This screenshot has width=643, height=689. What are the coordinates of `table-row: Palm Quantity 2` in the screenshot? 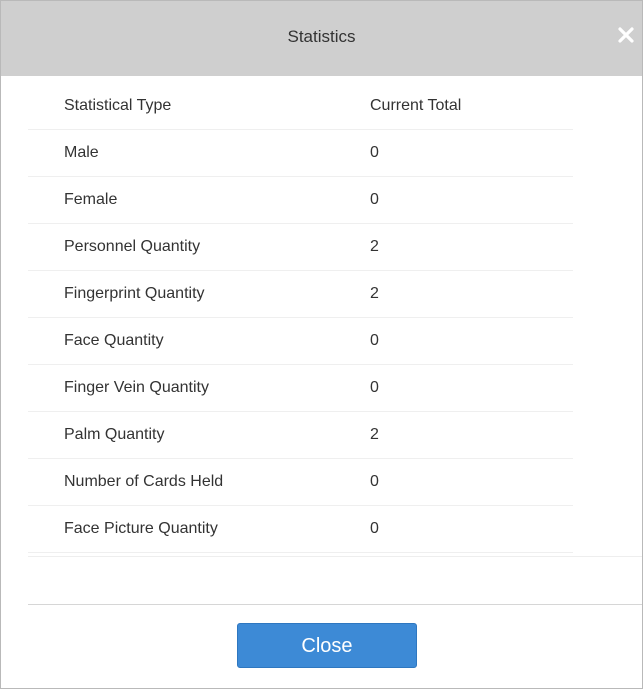 It's located at (300, 435).